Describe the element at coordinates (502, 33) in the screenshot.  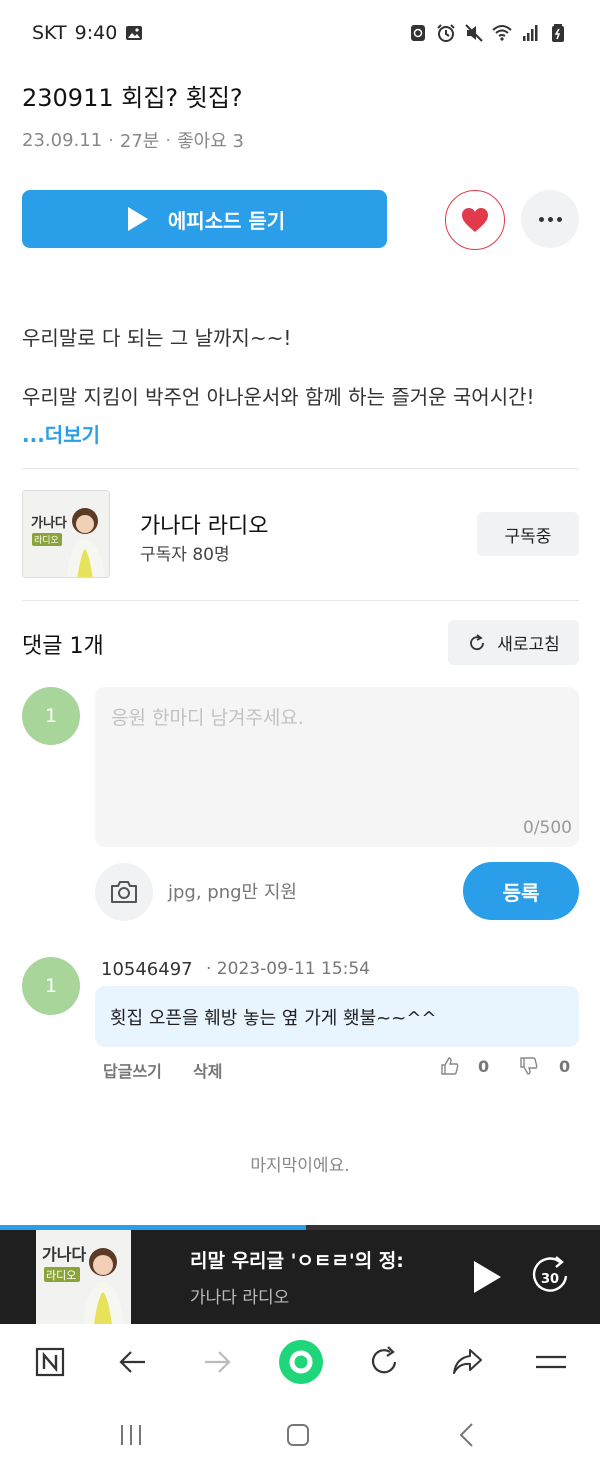
I see `wifi-icon` at that location.